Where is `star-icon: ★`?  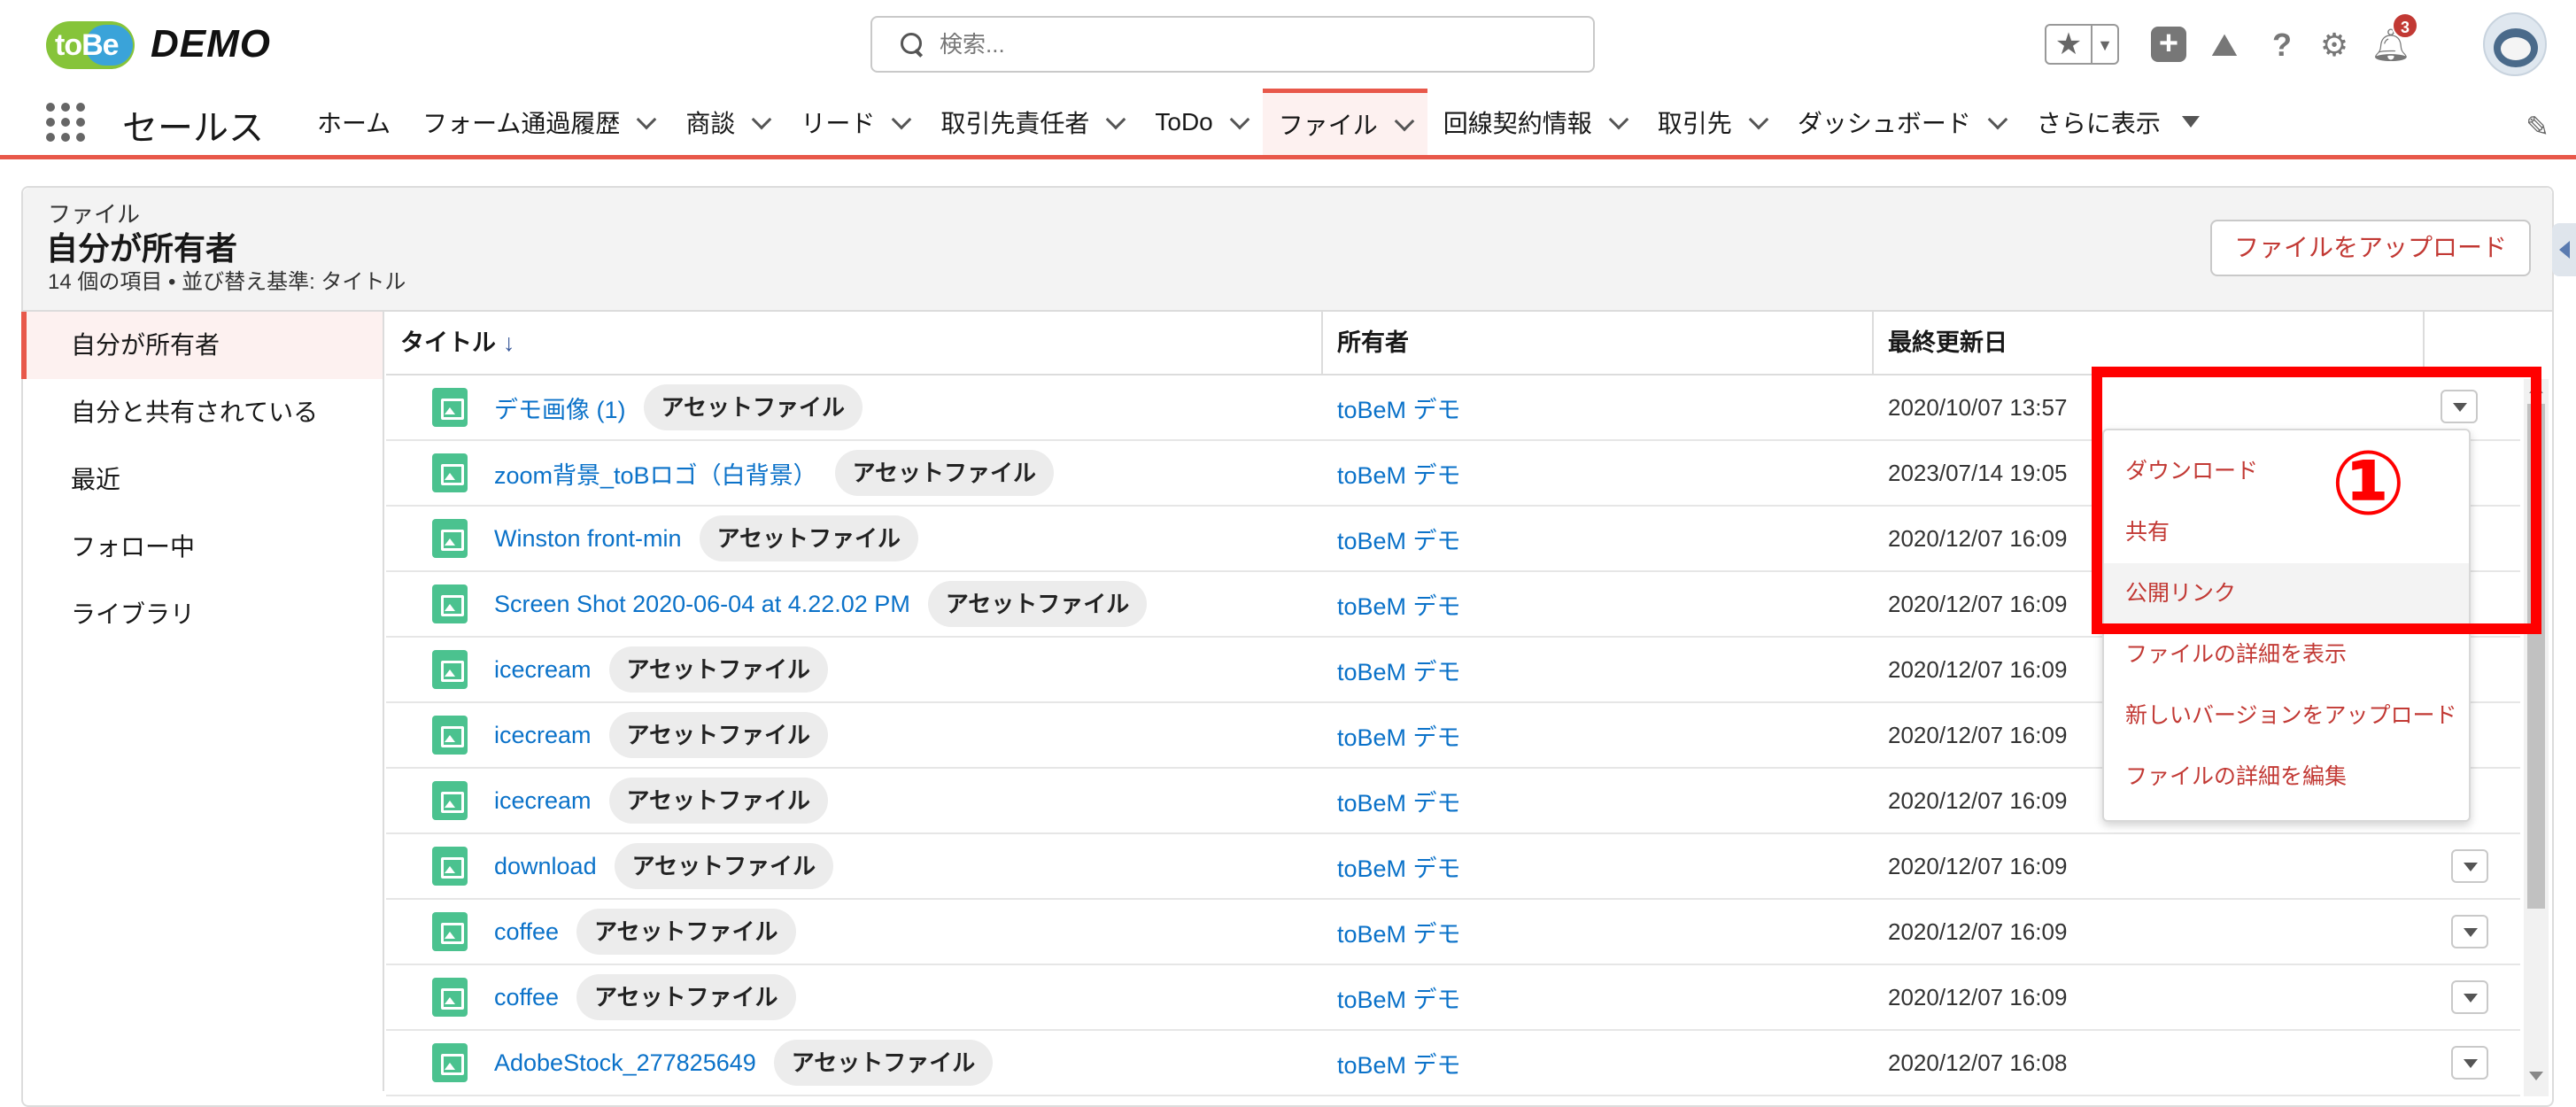 star-icon: ★ is located at coordinates (2069, 44).